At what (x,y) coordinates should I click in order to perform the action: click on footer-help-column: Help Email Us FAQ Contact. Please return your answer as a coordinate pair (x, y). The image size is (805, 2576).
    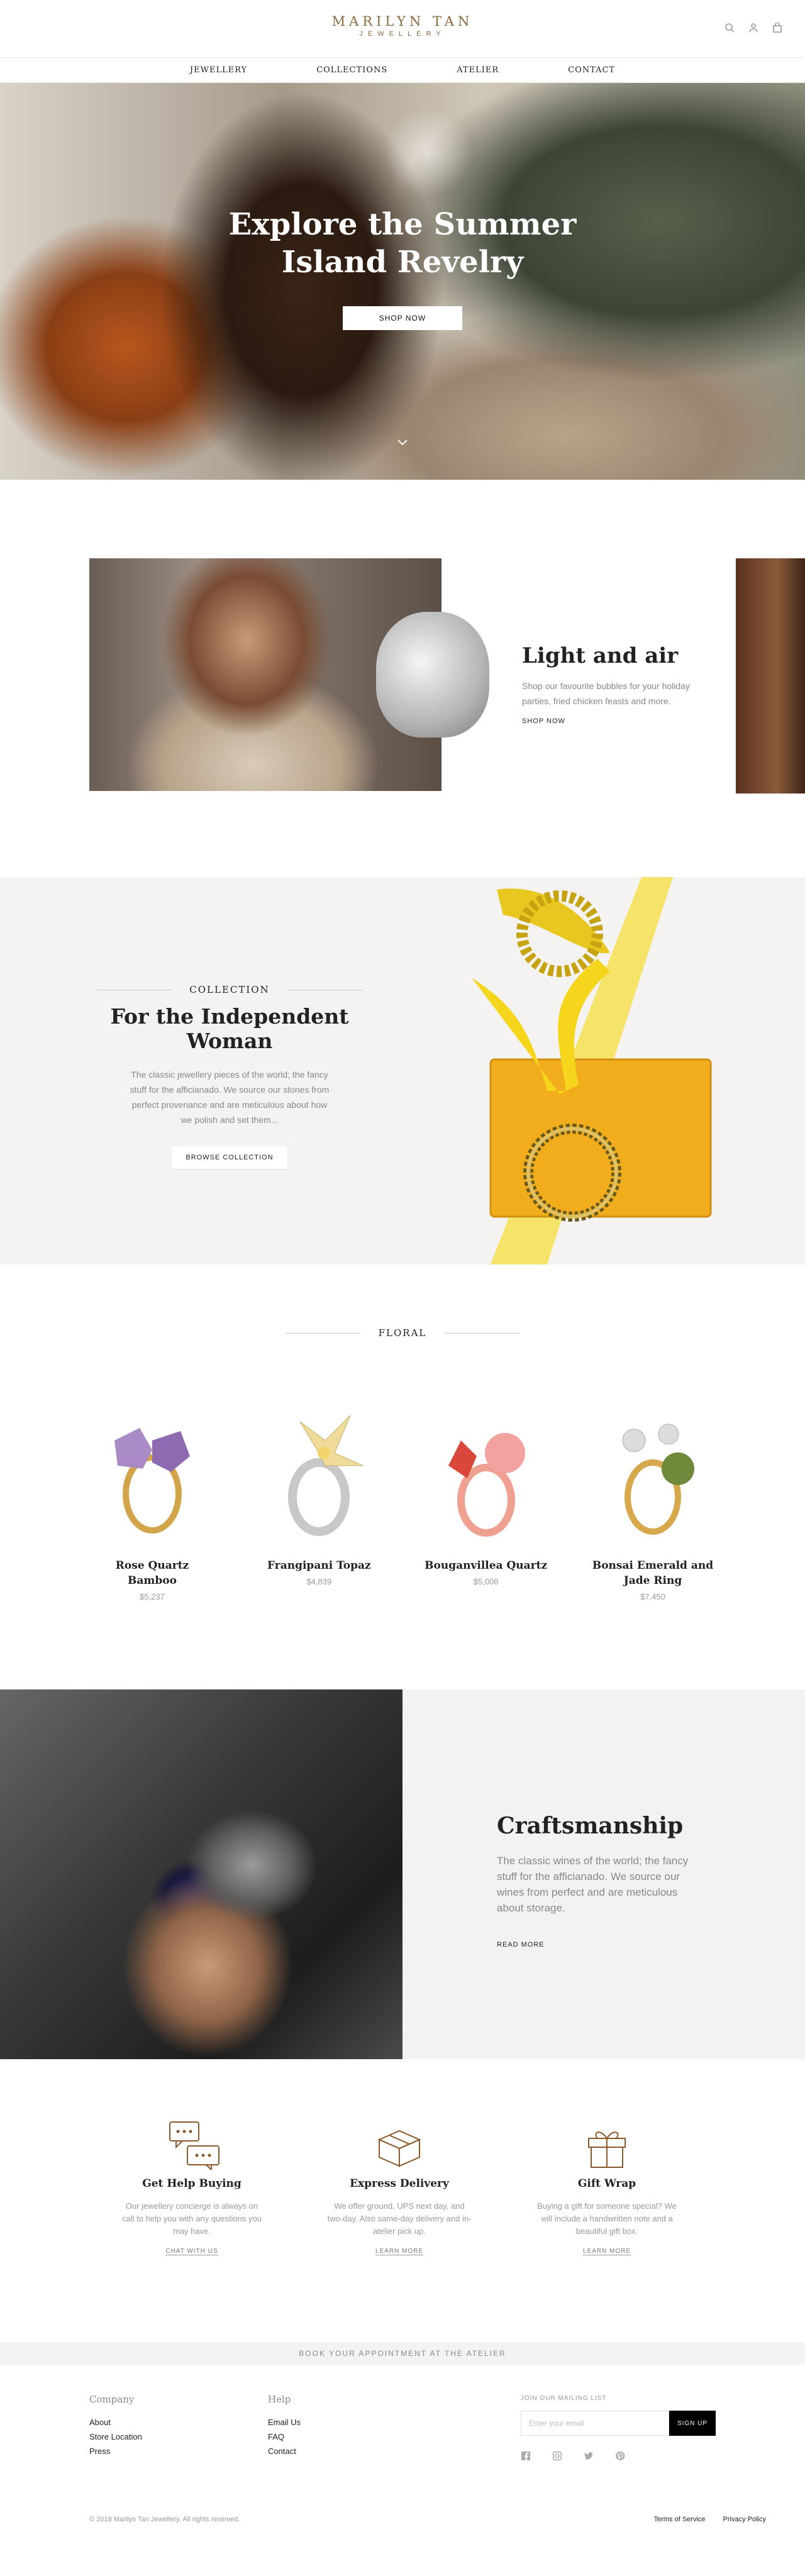
    Looking at the image, I should click on (284, 2426).